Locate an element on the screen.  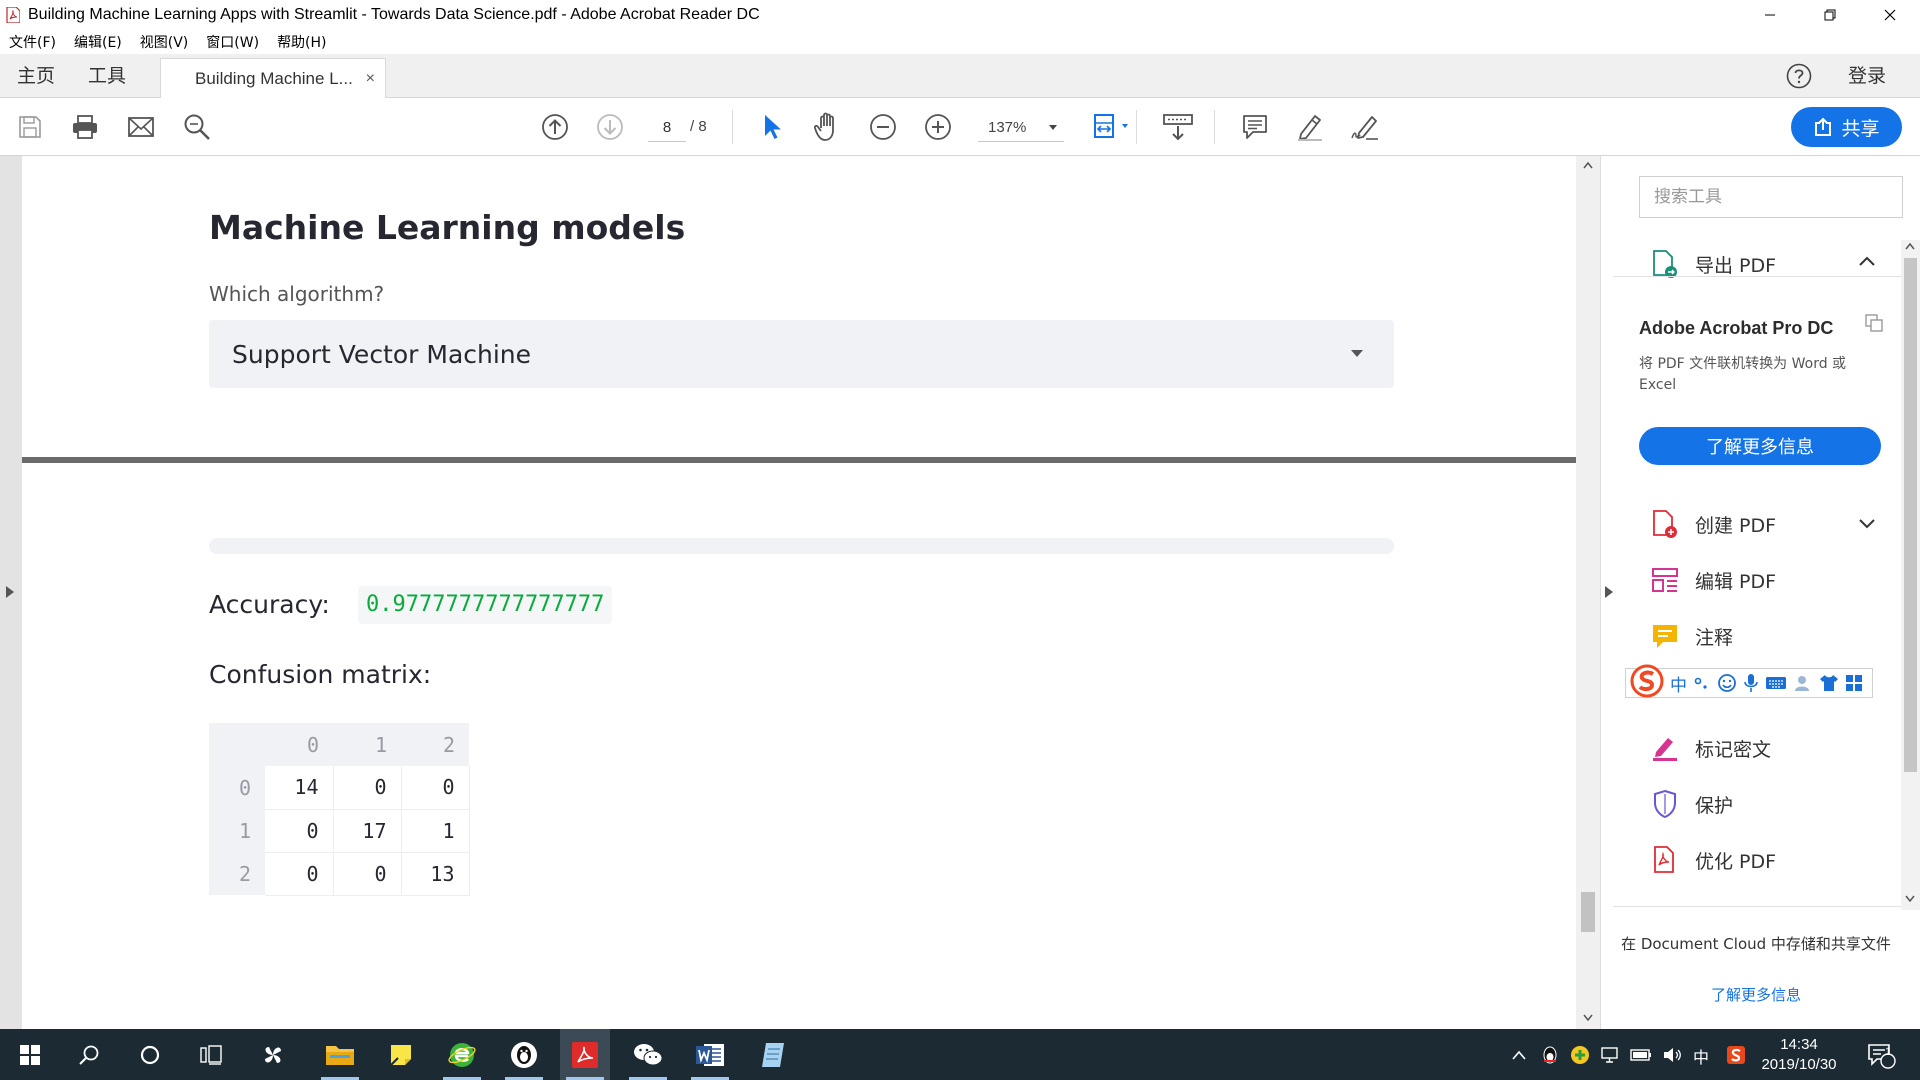
sogou-tray is located at coordinates (1736, 1054).